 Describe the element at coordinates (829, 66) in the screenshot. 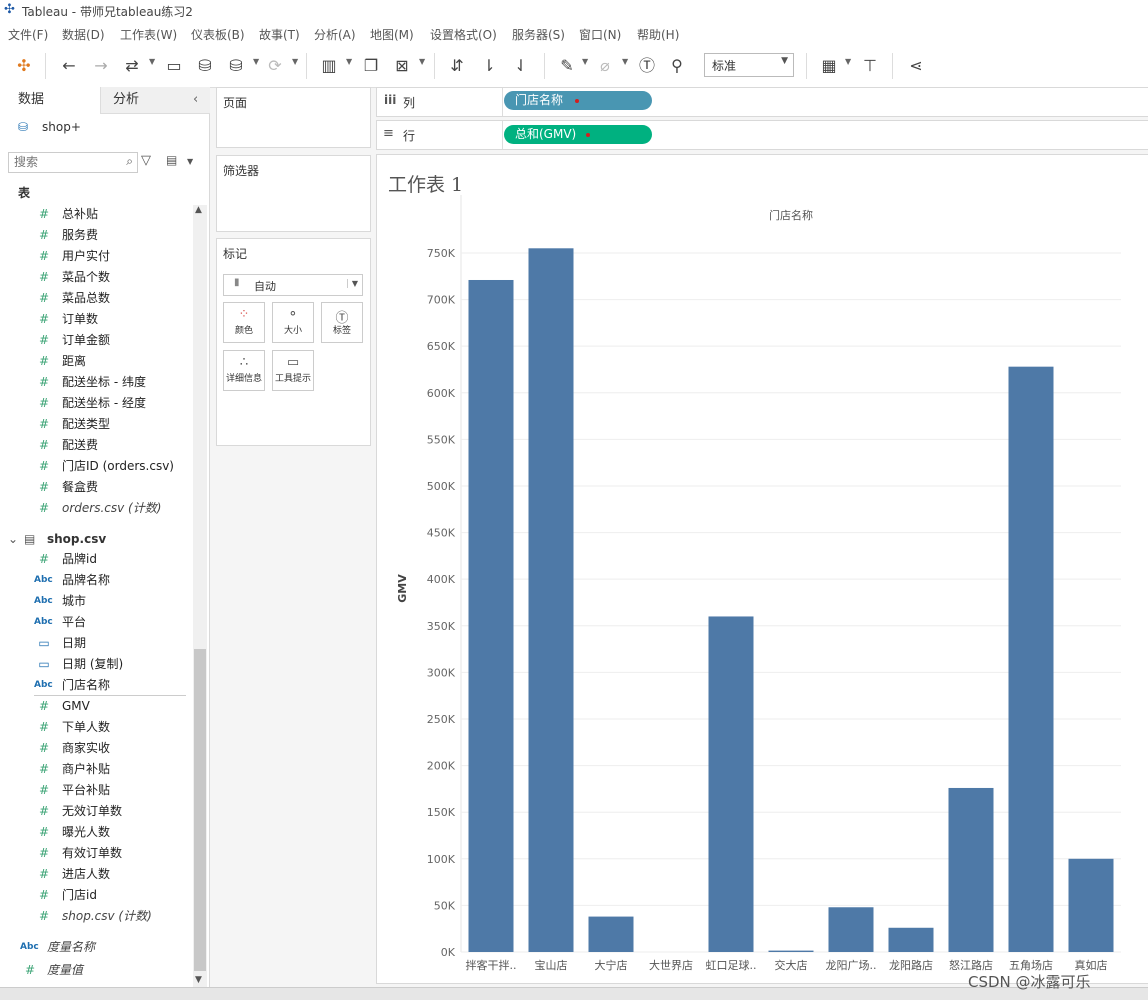

I see `show-me-icon: ▦` at that location.